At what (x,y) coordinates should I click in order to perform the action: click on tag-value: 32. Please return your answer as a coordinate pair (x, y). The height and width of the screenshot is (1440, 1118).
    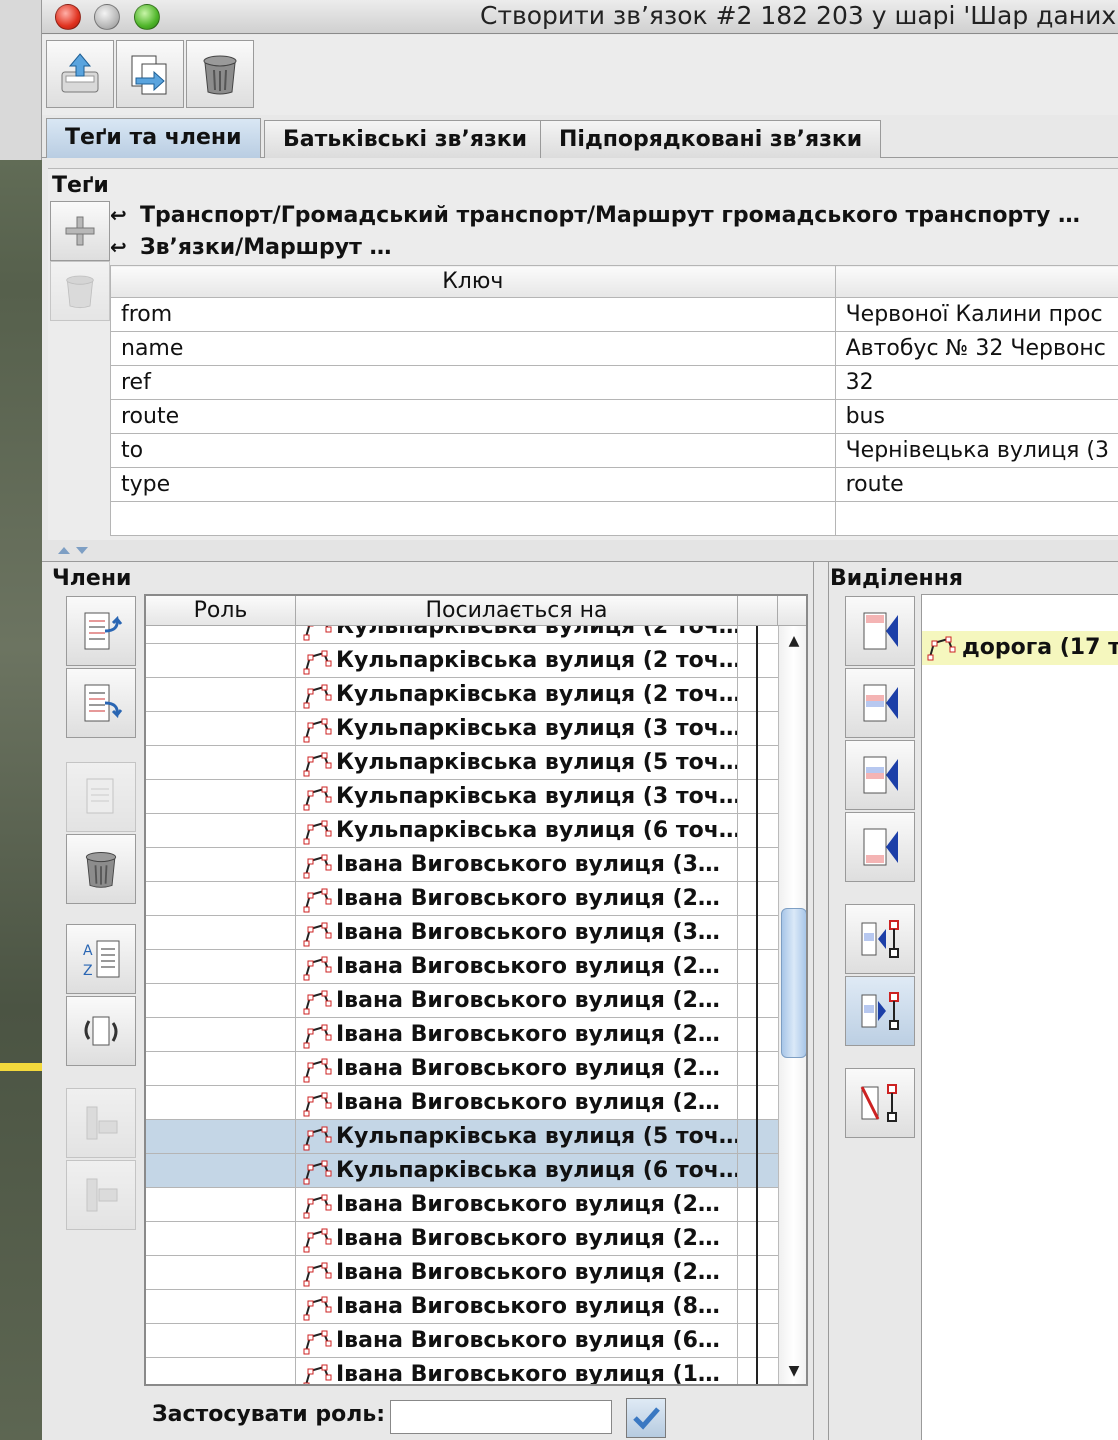
    Looking at the image, I should click on (976, 382).